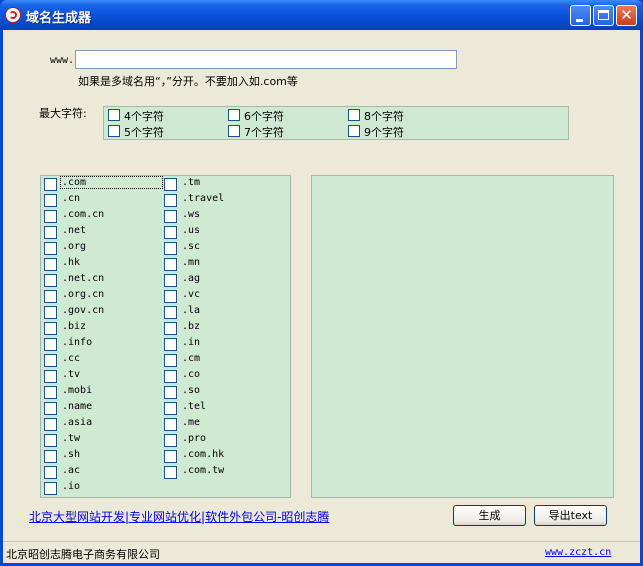 The width and height of the screenshot is (643, 566). I want to click on domain-option-label: .sc, so click(191, 246).